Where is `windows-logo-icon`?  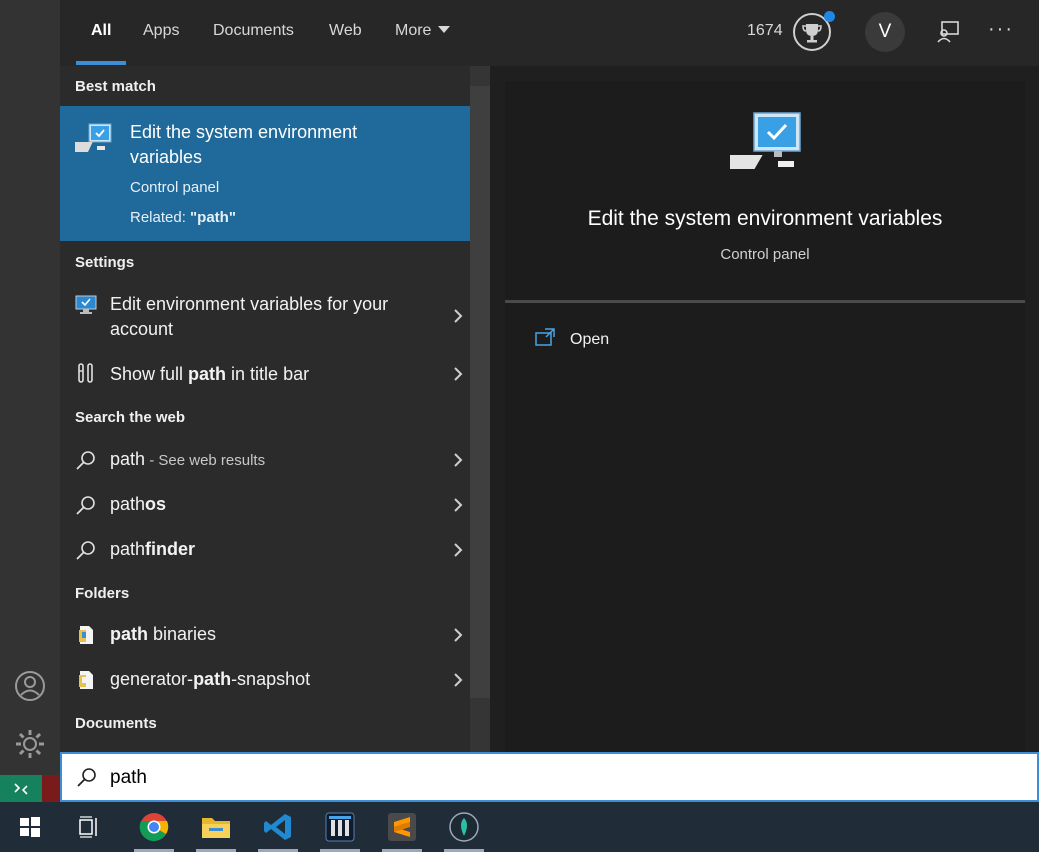
windows-logo-icon is located at coordinates (30, 827).